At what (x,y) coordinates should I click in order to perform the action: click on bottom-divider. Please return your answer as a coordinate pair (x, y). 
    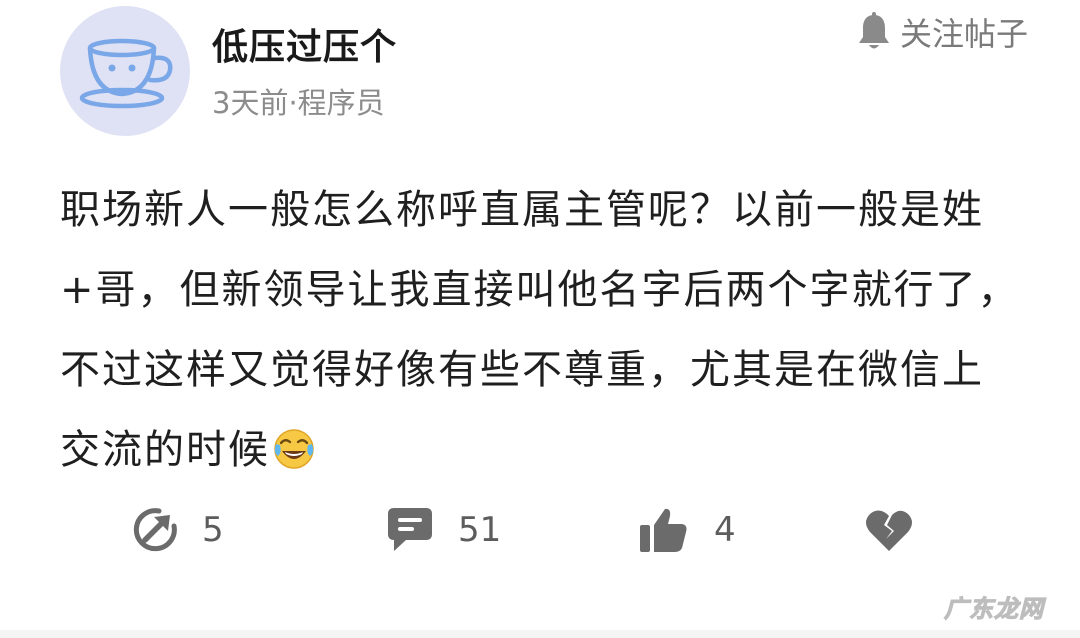
    Looking at the image, I should click on (540, 634).